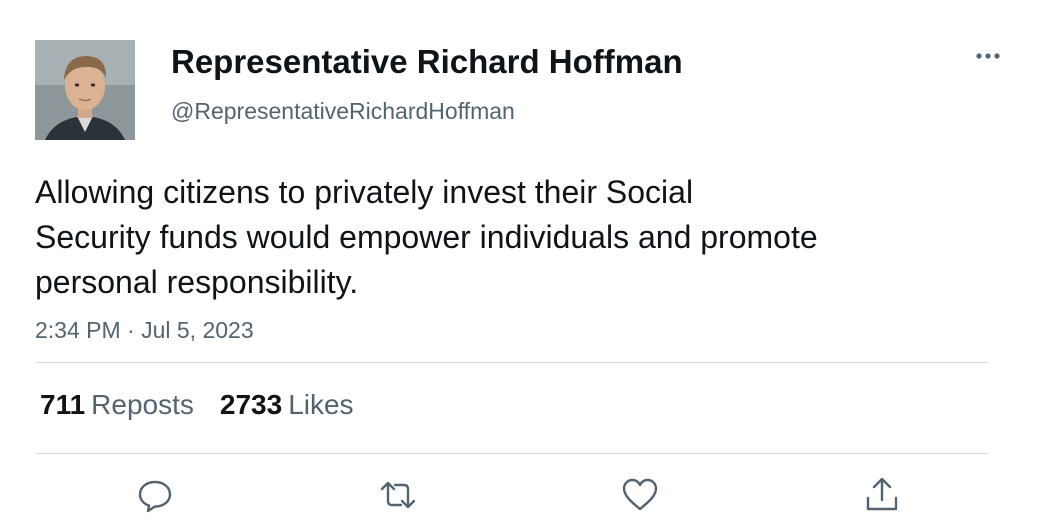  I want to click on avatar-image, so click(85, 90).